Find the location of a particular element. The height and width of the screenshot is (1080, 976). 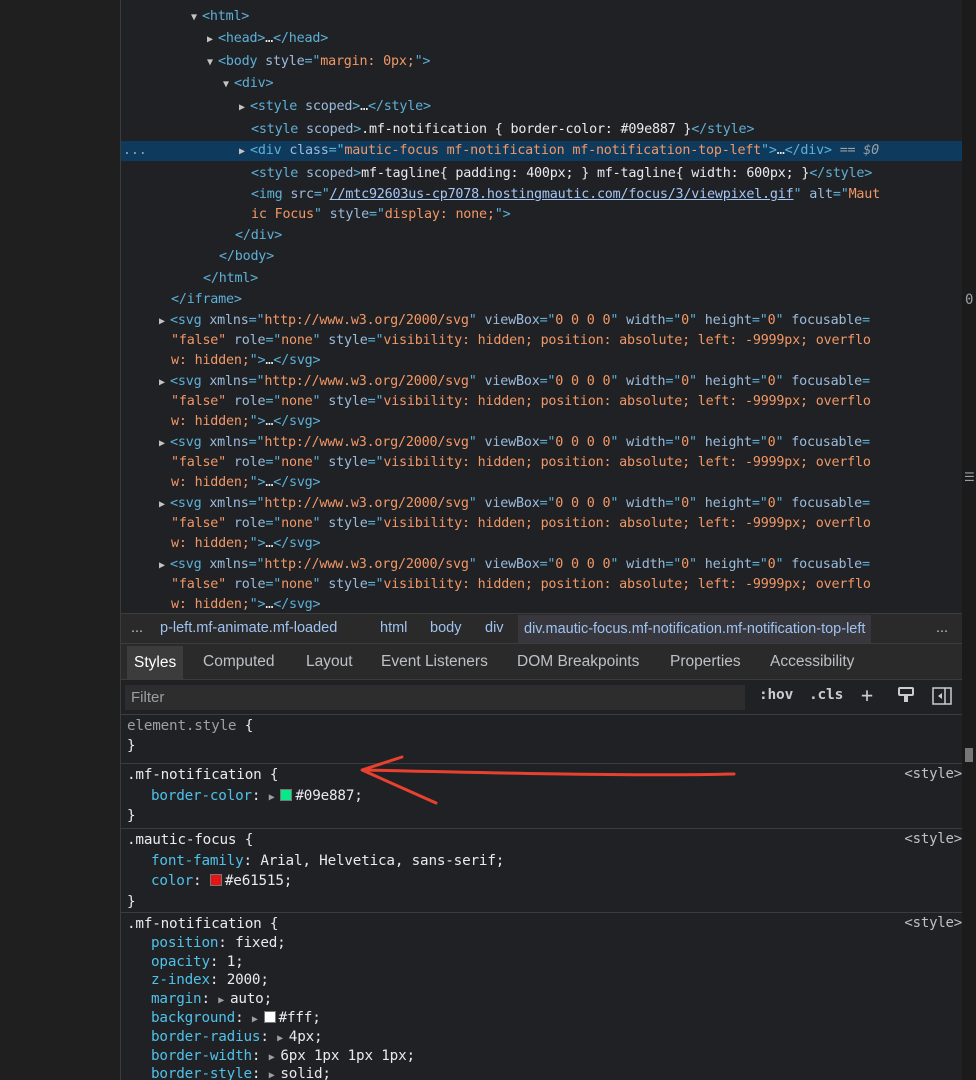

rule-selector: .mautic-focus { is located at coordinates (190, 840).